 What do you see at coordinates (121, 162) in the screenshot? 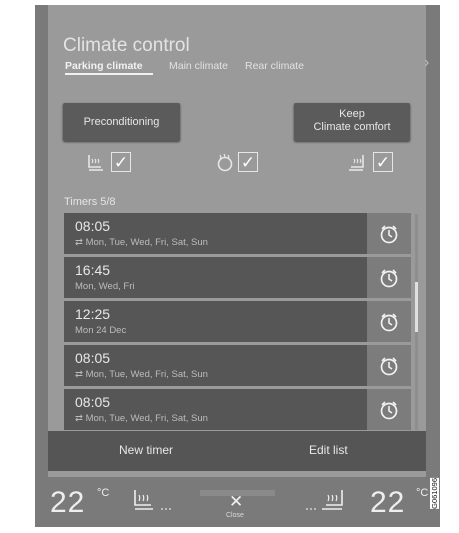
I see `seat-heater-left-checkbox: ✓` at bounding box center [121, 162].